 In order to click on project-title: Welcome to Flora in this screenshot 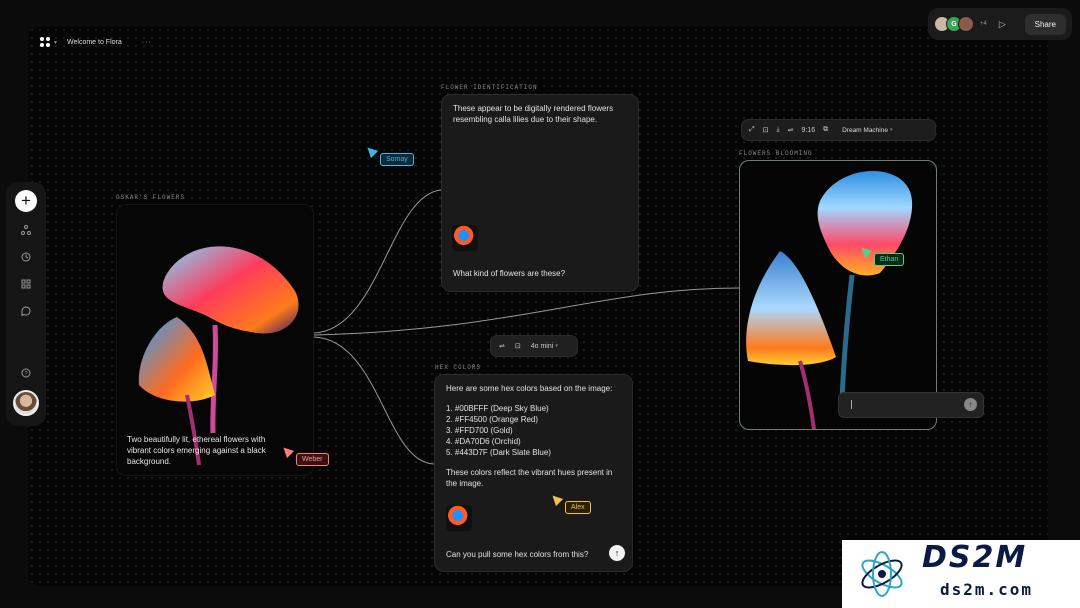, I will do `click(94, 42)`.